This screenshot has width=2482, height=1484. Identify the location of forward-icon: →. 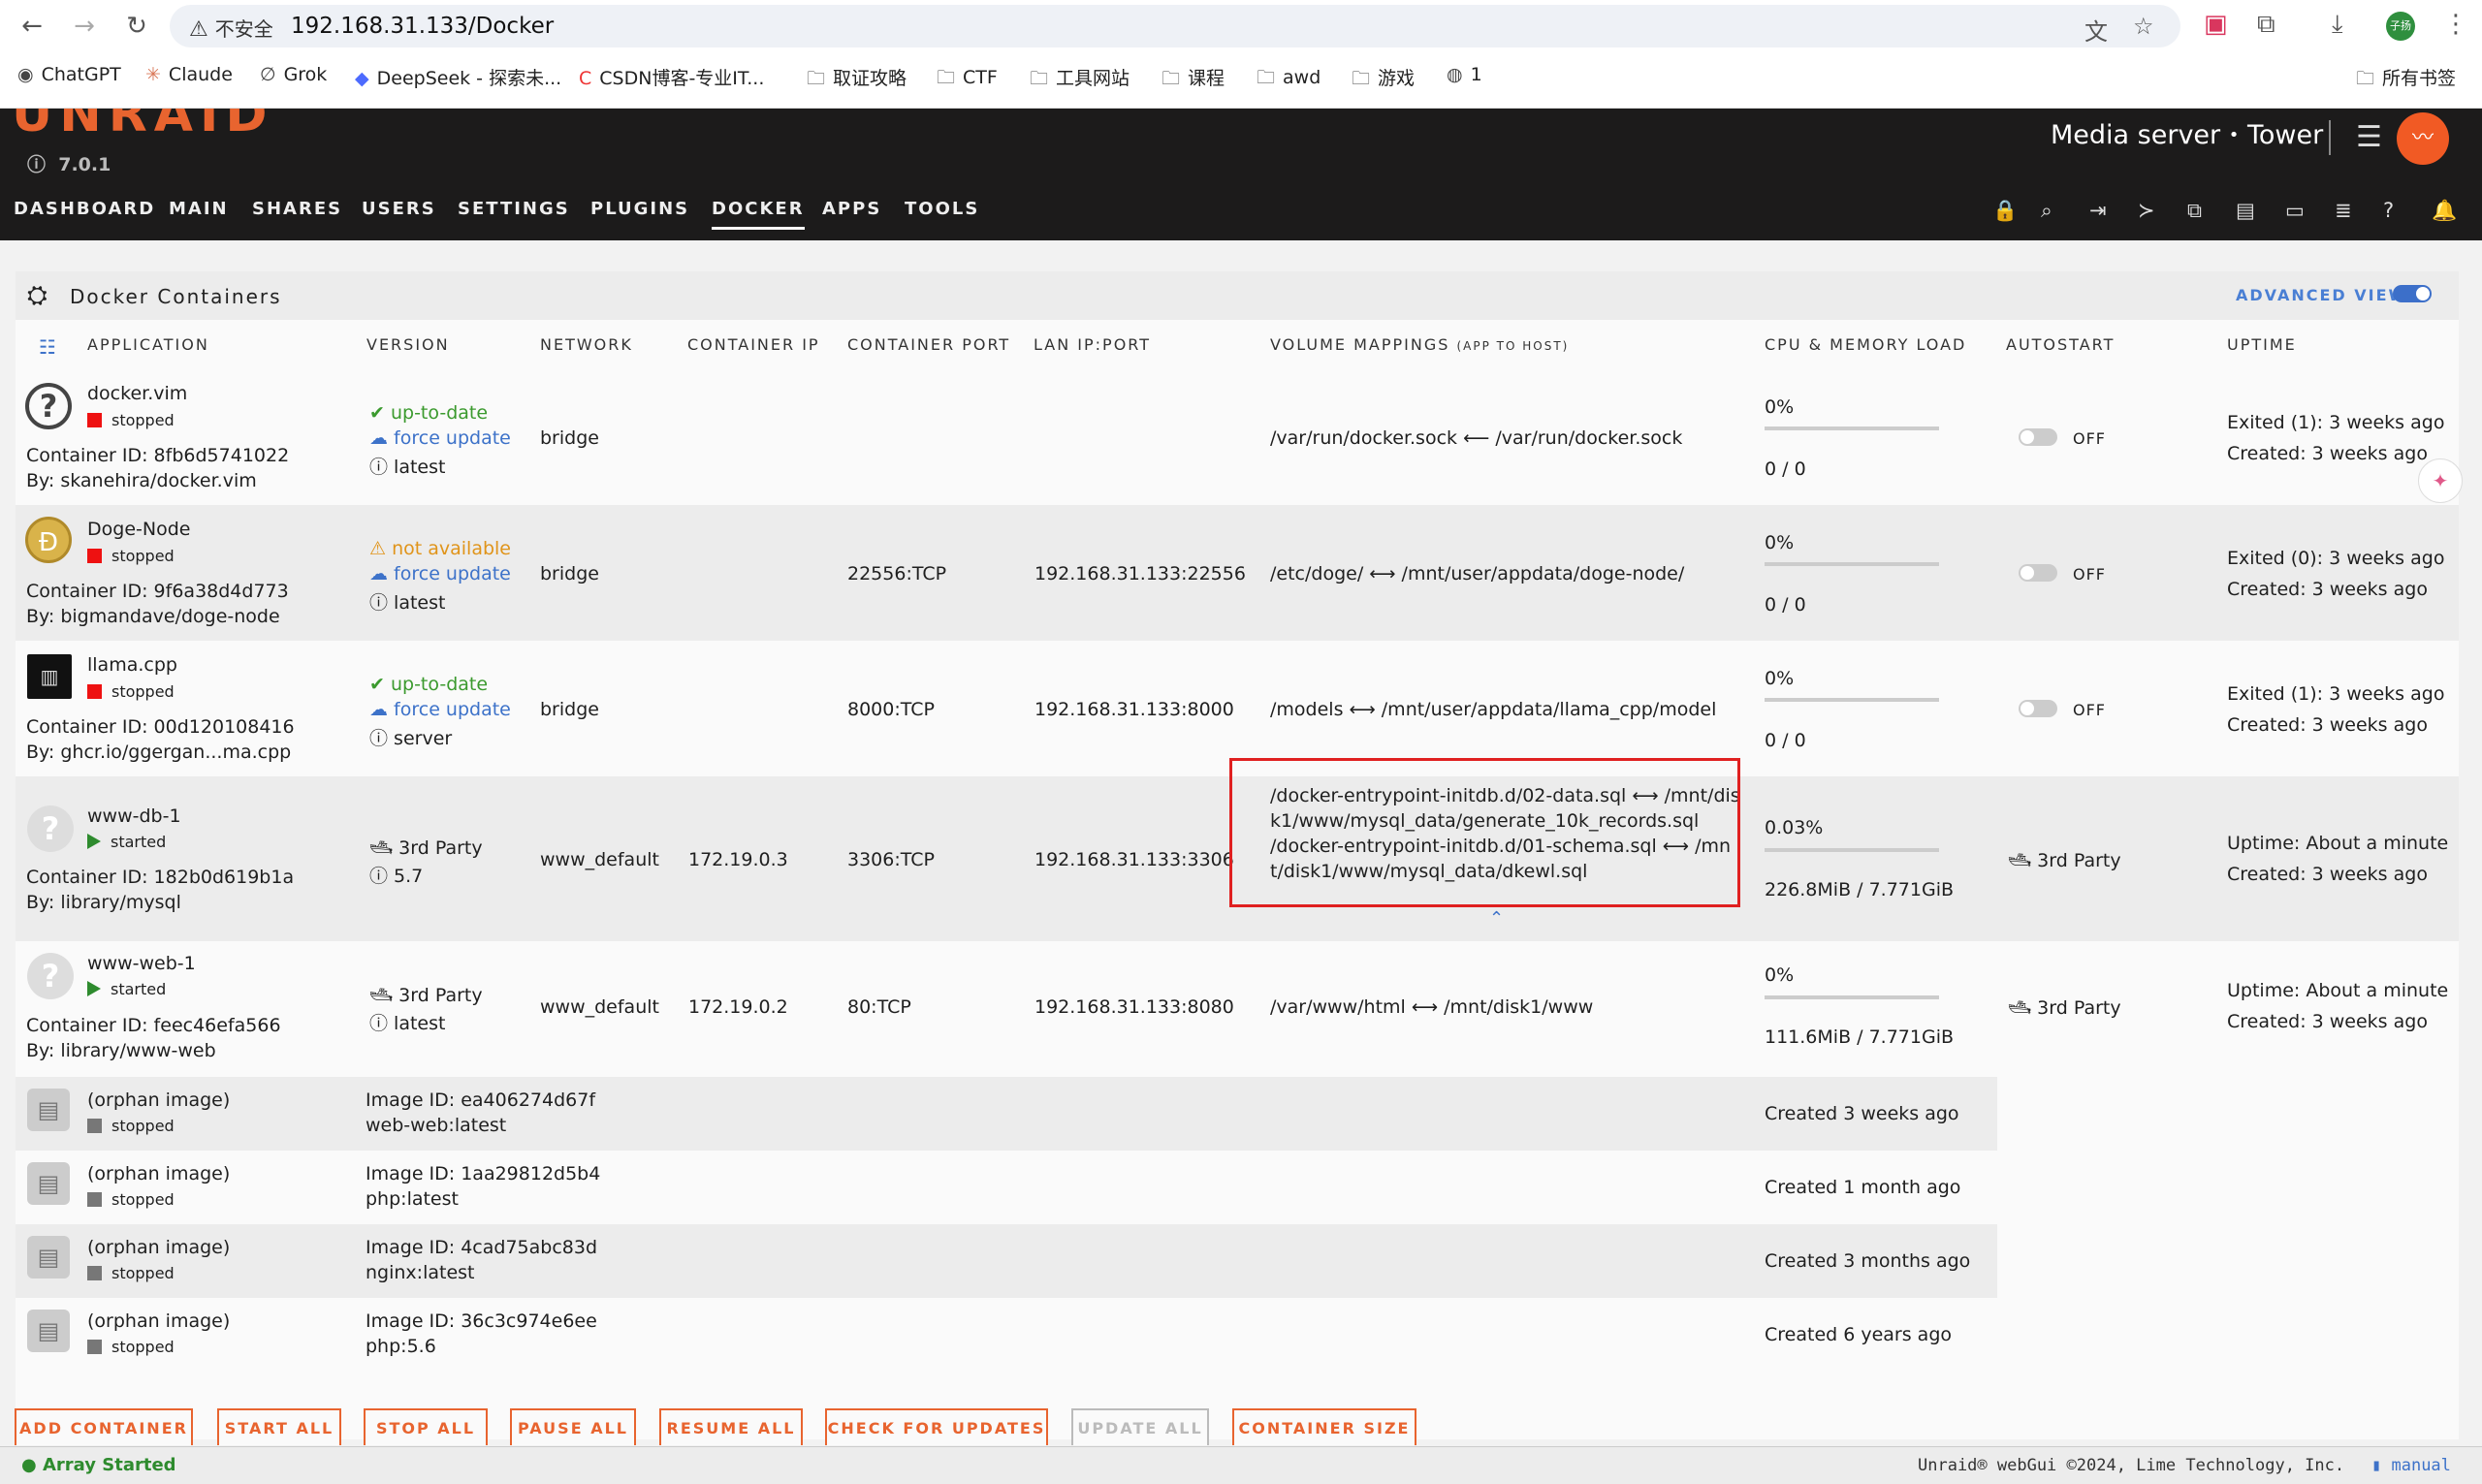
(84, 26).